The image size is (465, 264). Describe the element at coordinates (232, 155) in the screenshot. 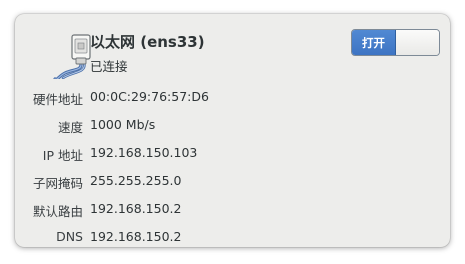

I see `detail-row-ip-address: IP 地址 192.168.150.103` at that location.